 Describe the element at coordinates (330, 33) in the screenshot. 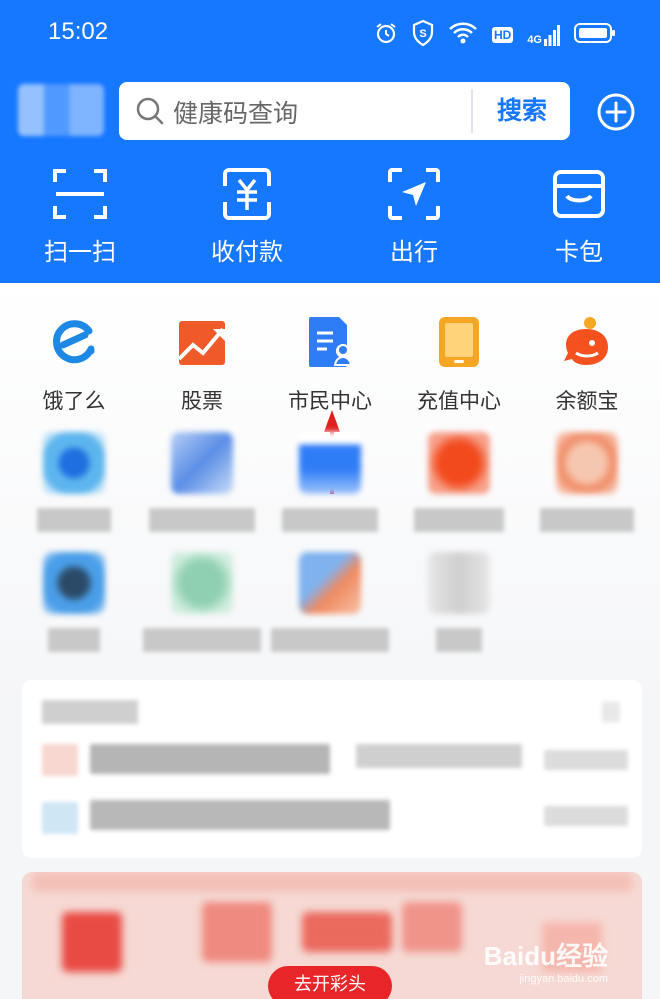

I see `status-bar: 15:02 S HD 4G` at that location.